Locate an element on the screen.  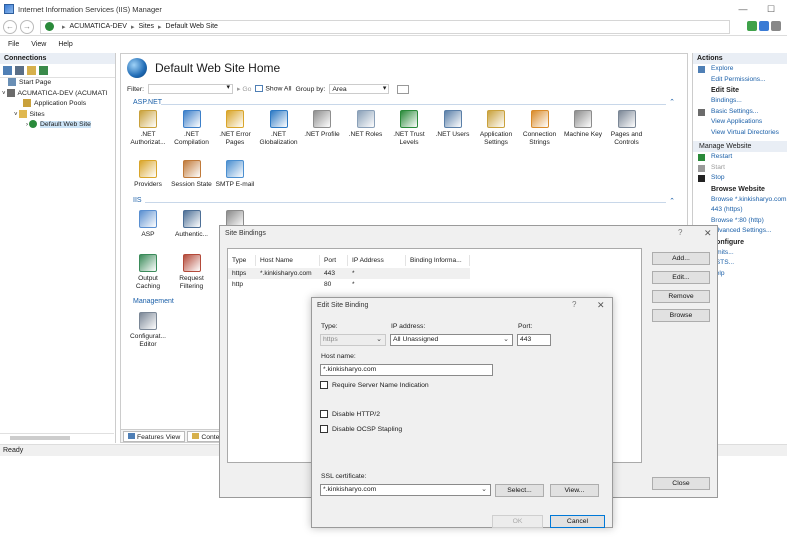
action-restart: Restart is located at coordinates (740, 157).